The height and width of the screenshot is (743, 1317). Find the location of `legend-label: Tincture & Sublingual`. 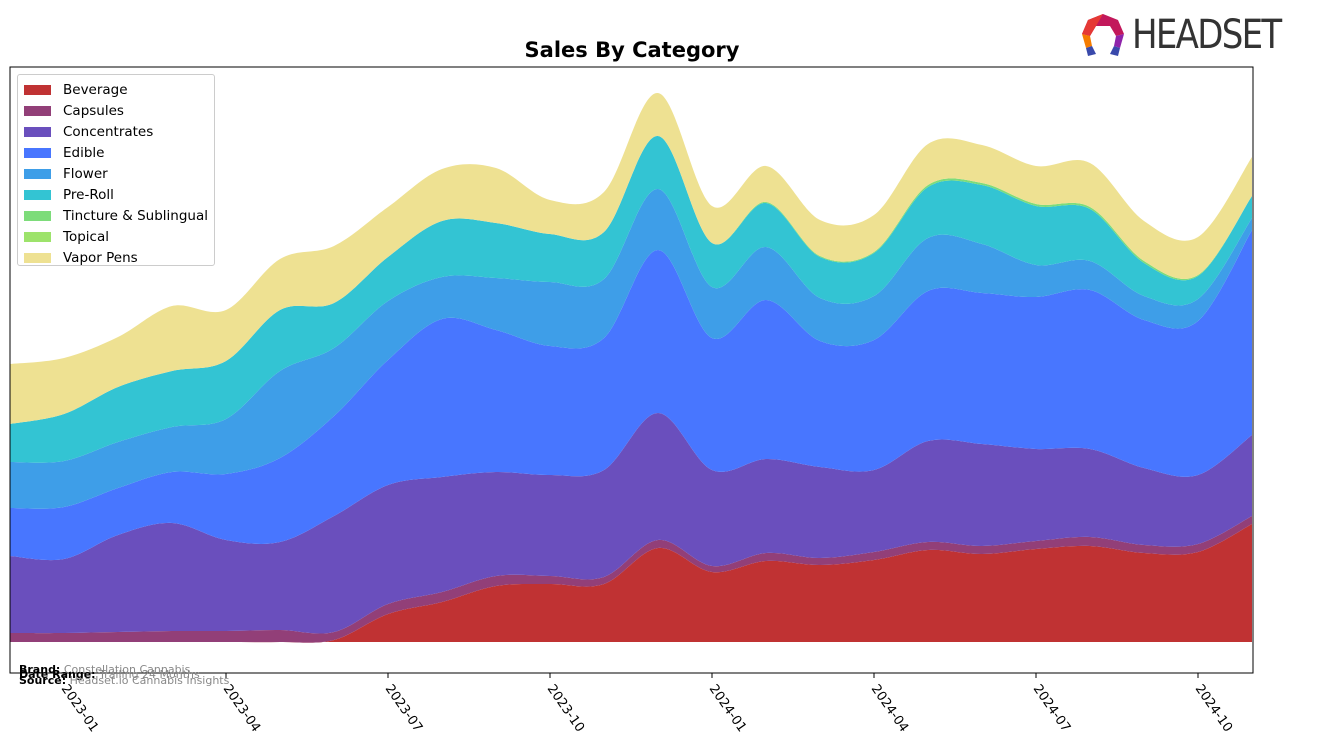

legend-label: Tincture & Sublingual is located at coordinates (135, 215).